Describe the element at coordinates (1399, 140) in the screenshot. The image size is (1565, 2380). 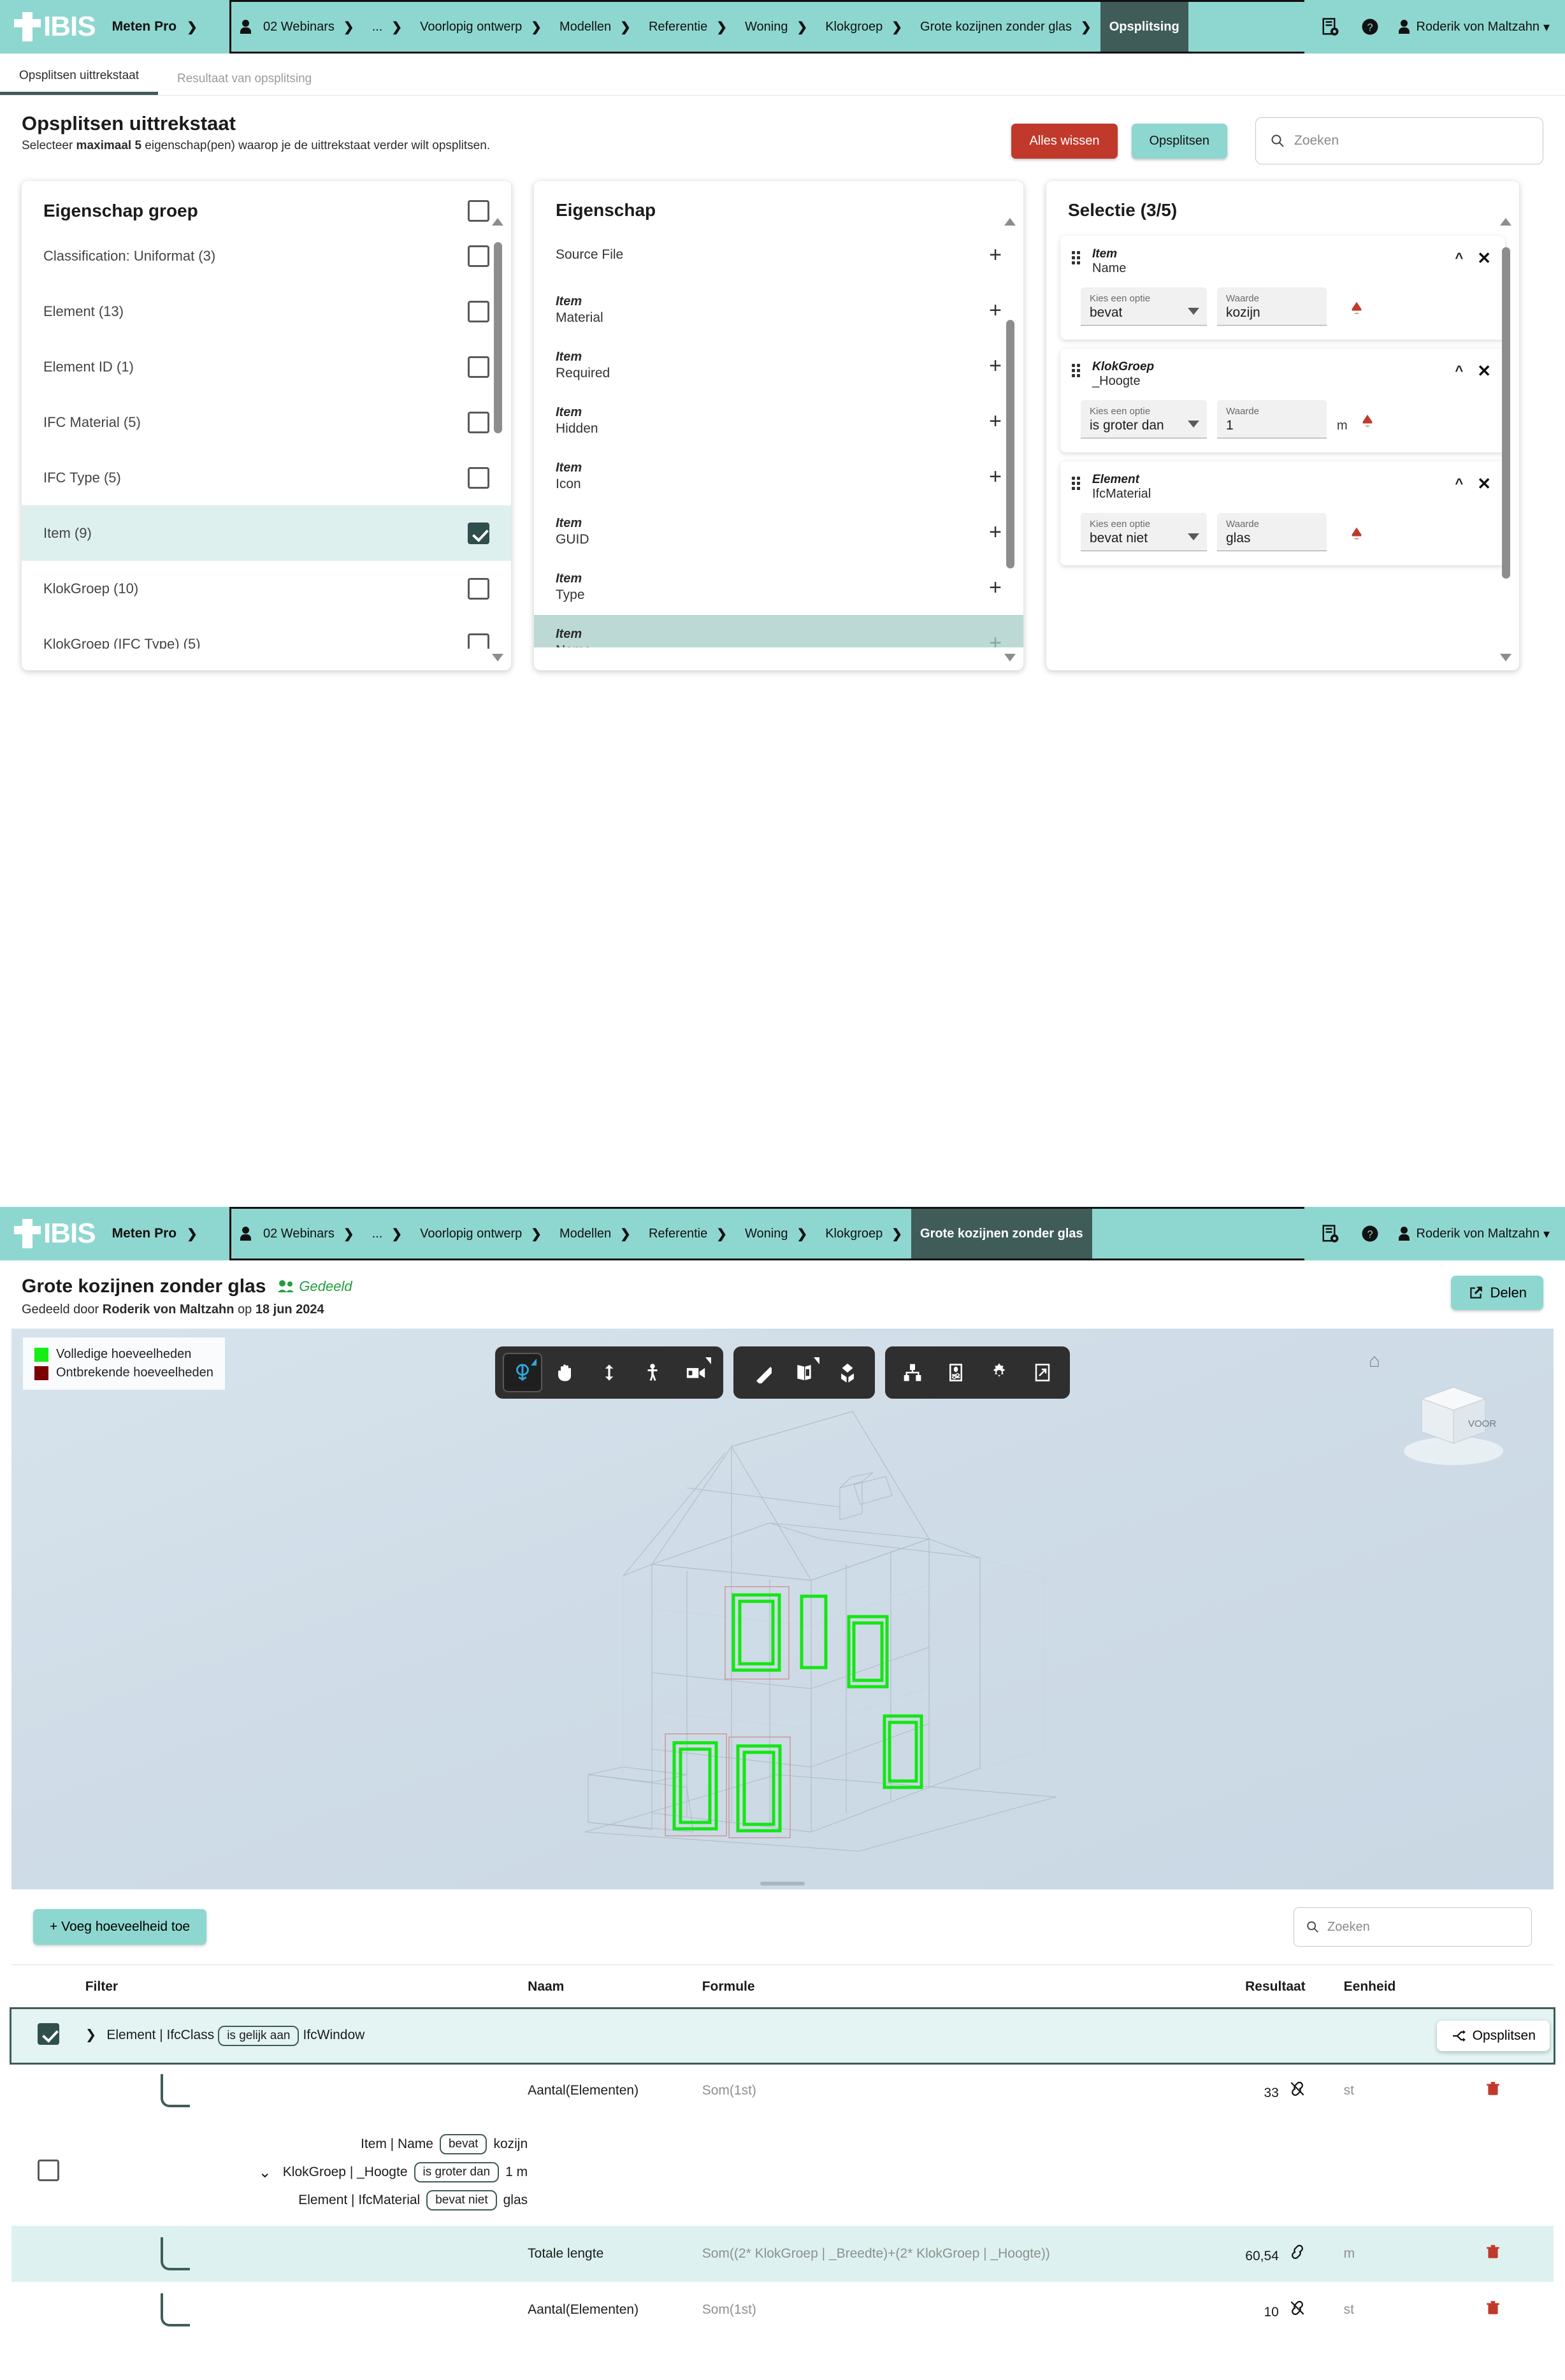
I see `search-input: Zoeken` at that location.